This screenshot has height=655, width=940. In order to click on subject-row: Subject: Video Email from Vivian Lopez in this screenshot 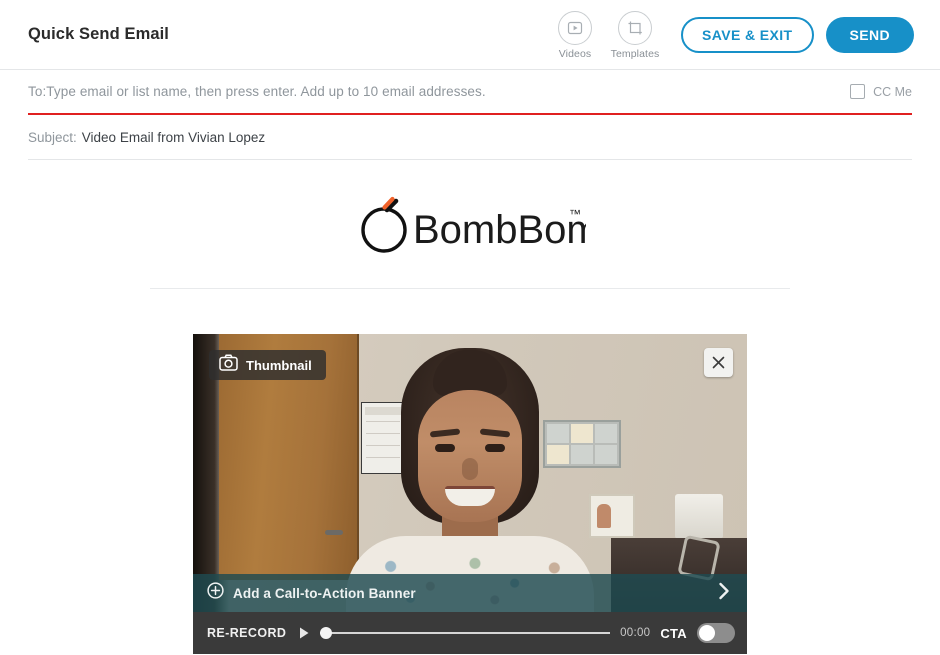, I will do `click(470, 137)`.